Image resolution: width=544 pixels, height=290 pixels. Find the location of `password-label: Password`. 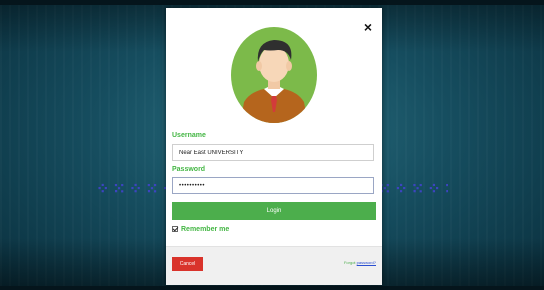

password-label: Password is located at coordinates (189, 169).